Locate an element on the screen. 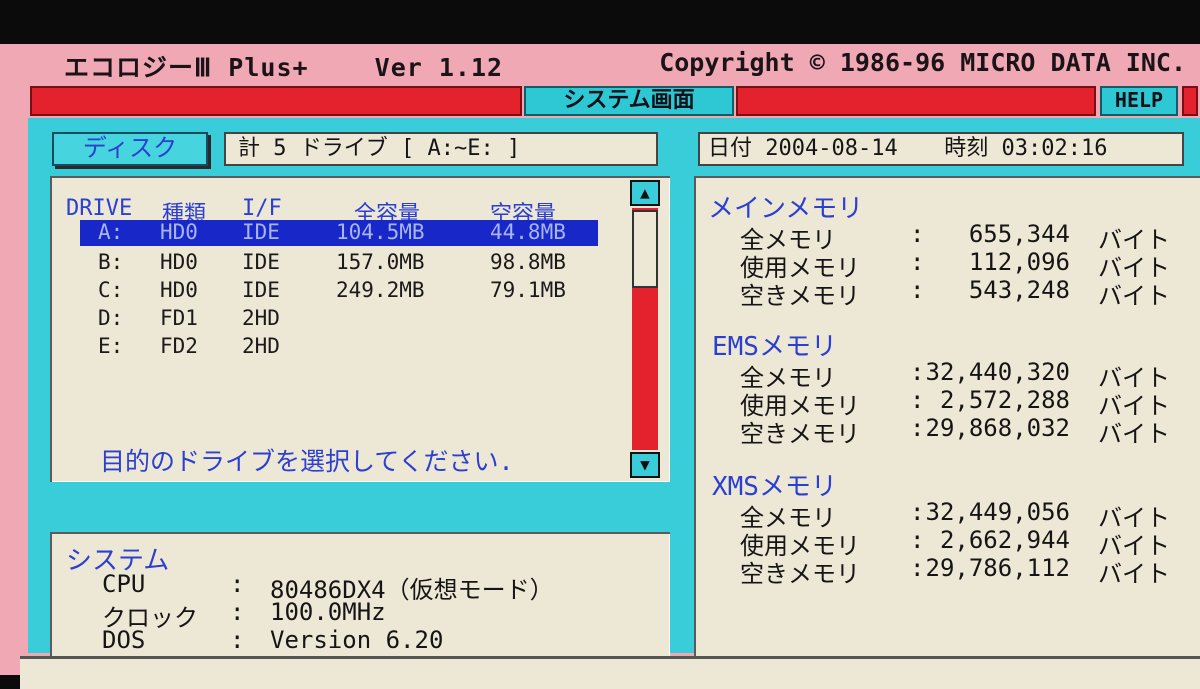 This screenshot has height=689, width=1200. datetime-box: 日付 2004-08-14 時刻 03:02:16 is located at coordinates (941, 149).